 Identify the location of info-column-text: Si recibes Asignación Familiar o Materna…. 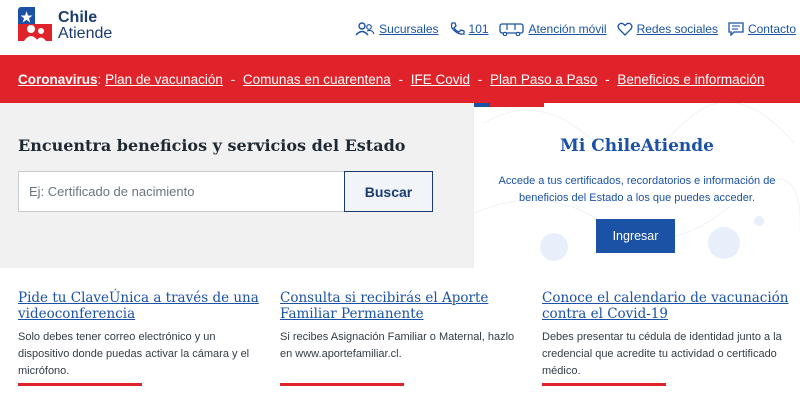
(397, 345).